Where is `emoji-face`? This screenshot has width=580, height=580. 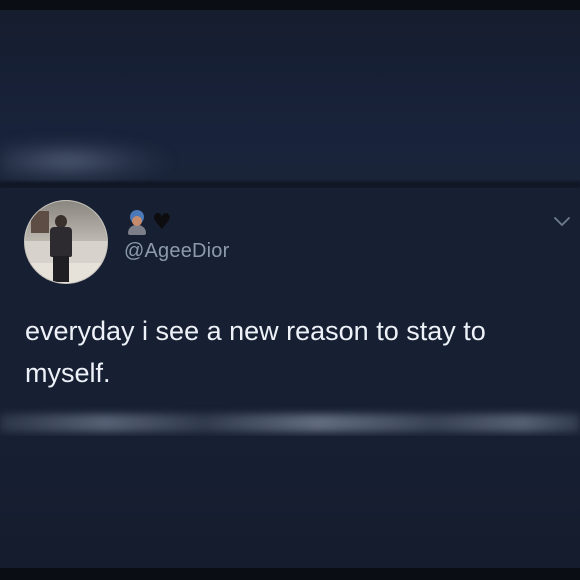
emoji-face is located at coordinates (137, 221).